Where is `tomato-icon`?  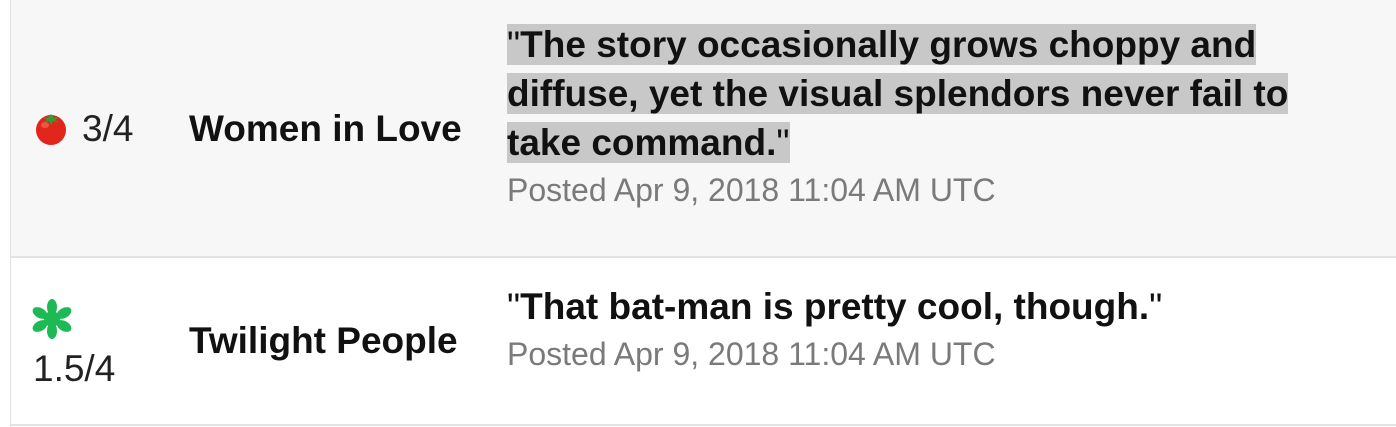 tomato-icon is located at coordinates (51, 129).